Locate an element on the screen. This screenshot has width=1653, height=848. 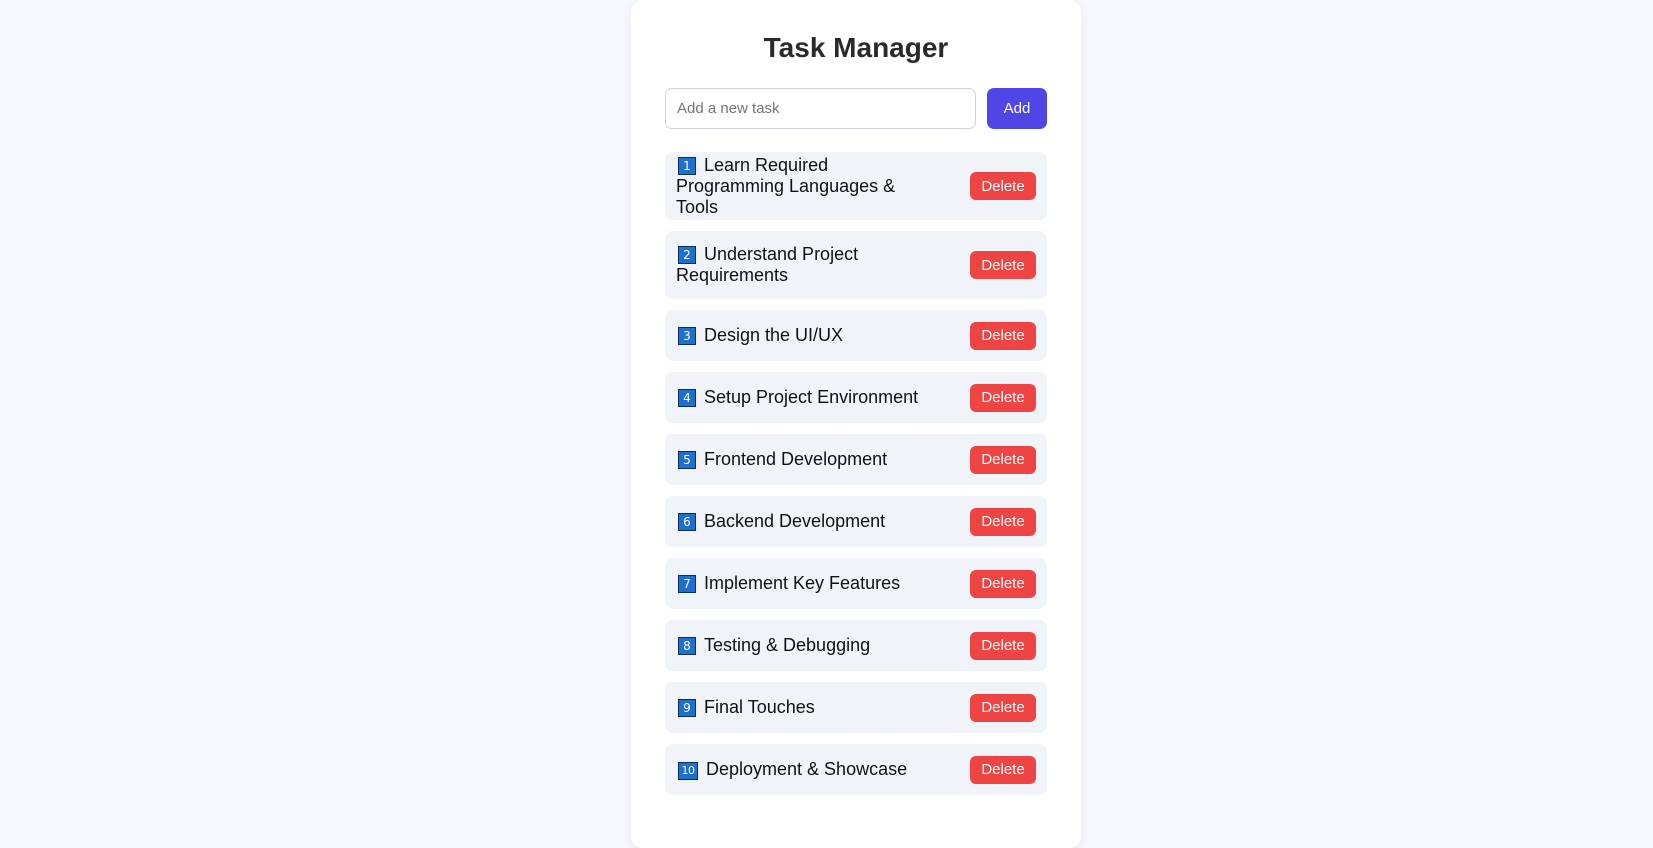
task-text: 7 Implement Key Features is located at coordinates (808, 583).